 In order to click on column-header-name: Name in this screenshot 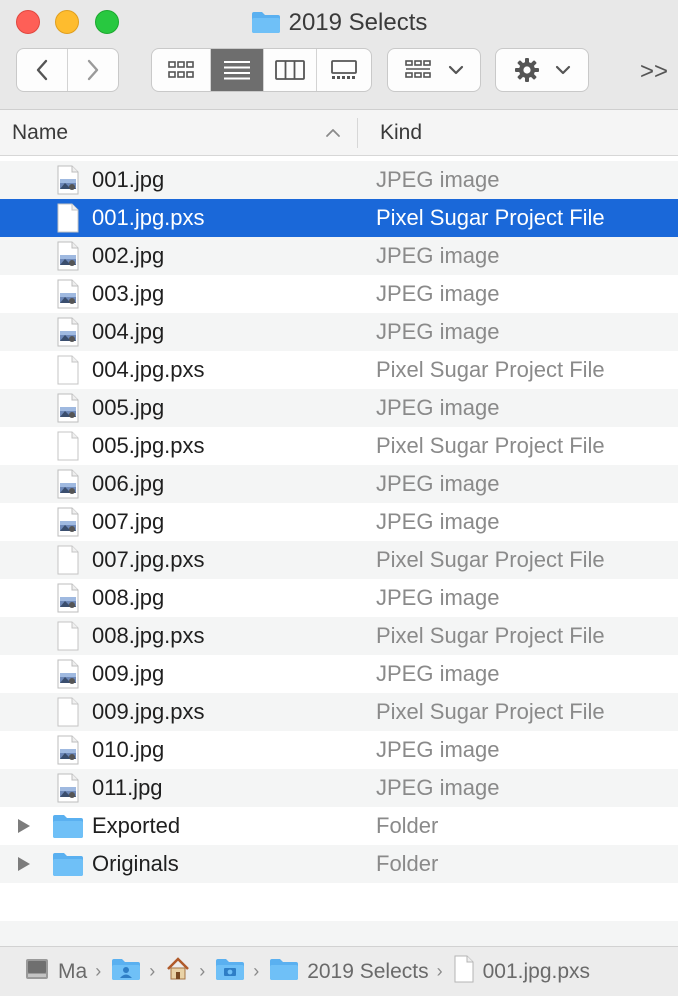, I will do `click(40, 133)`.